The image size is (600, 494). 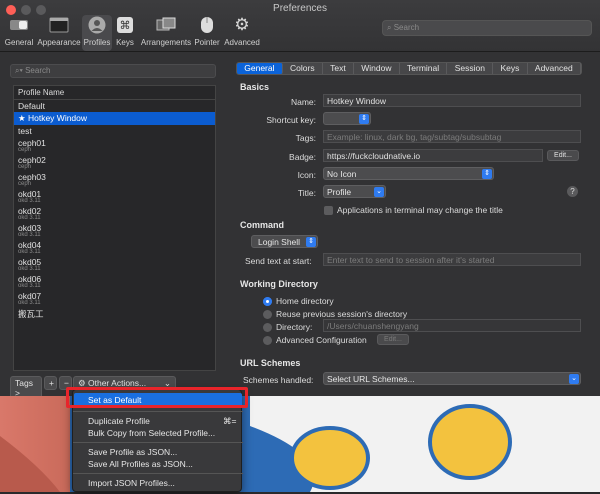 I want to click on profile-row: ceph02ceph, so click(x=114, y=162).